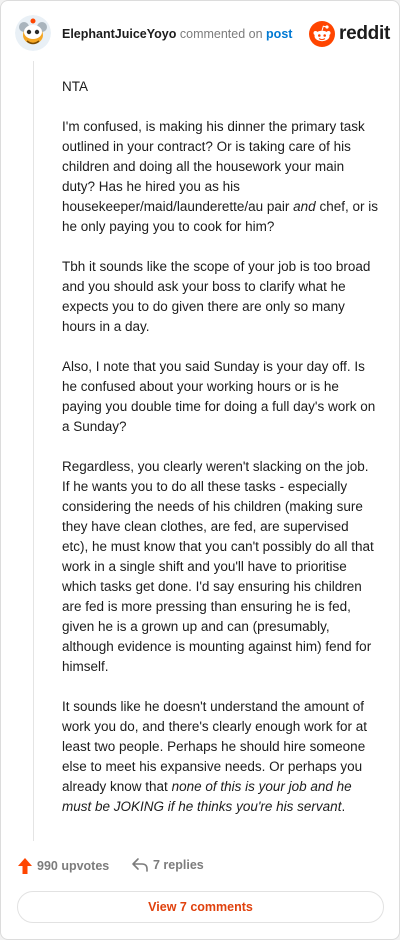 Image resolution: width=400 pixels, height=940 pixels. I want to click on view-comments-button: View 7 comments, so click(200, 907).